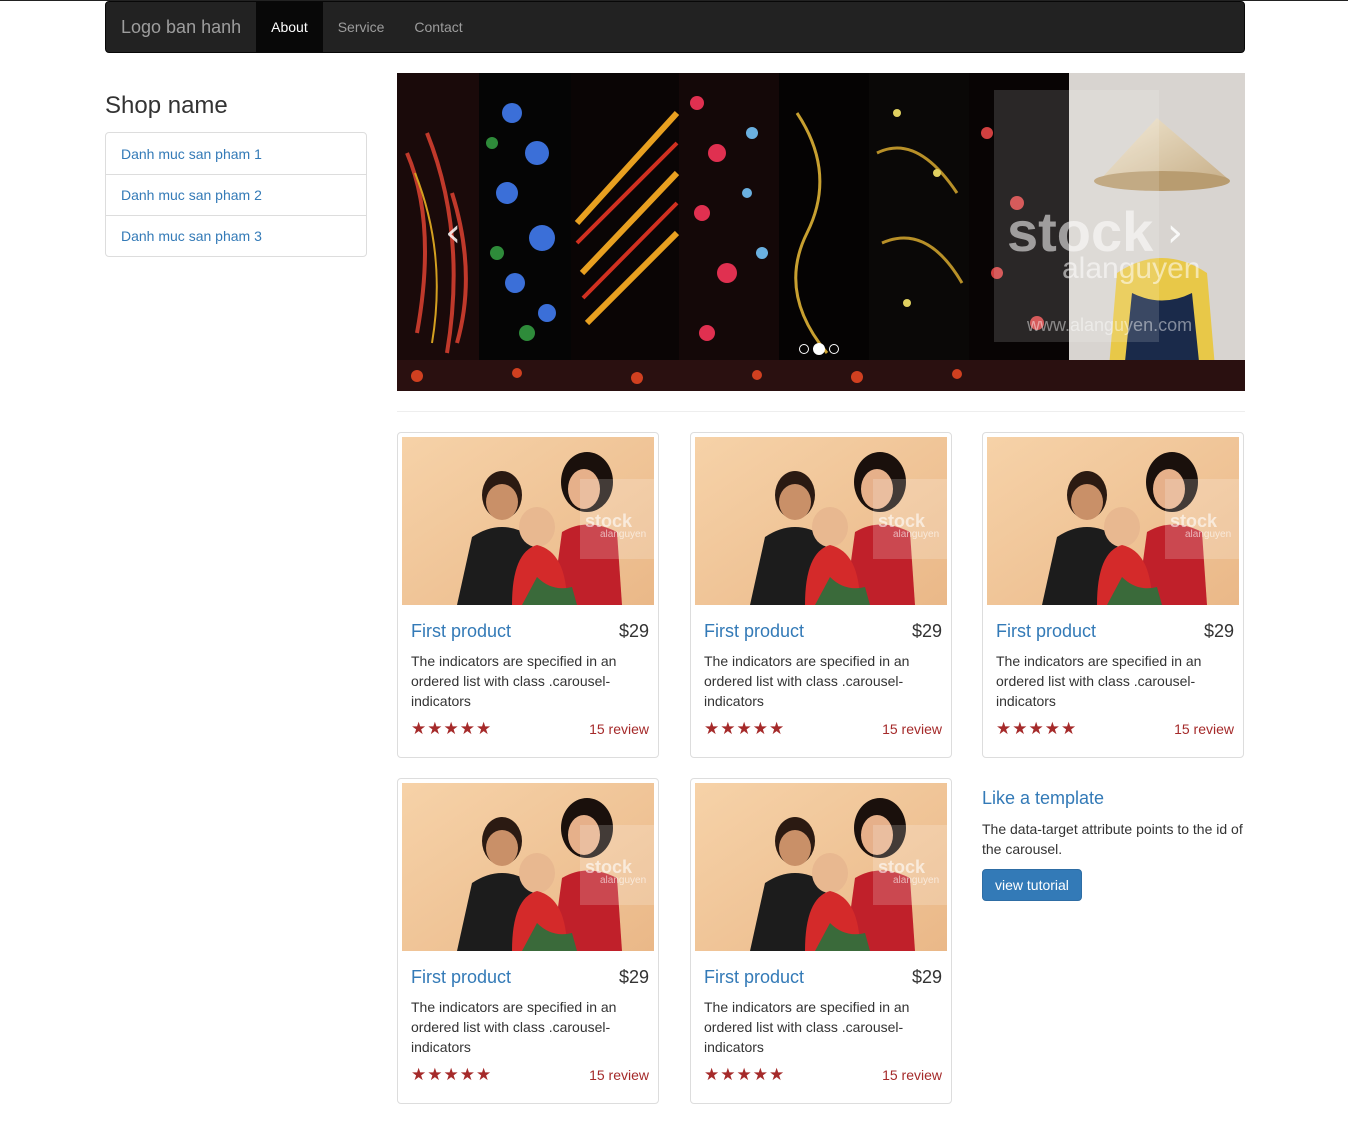  What do you see at coordinates (1131, 268) in the screenshot?
I see `svg-text: alanguyen` at bounding box center [1131, 268].